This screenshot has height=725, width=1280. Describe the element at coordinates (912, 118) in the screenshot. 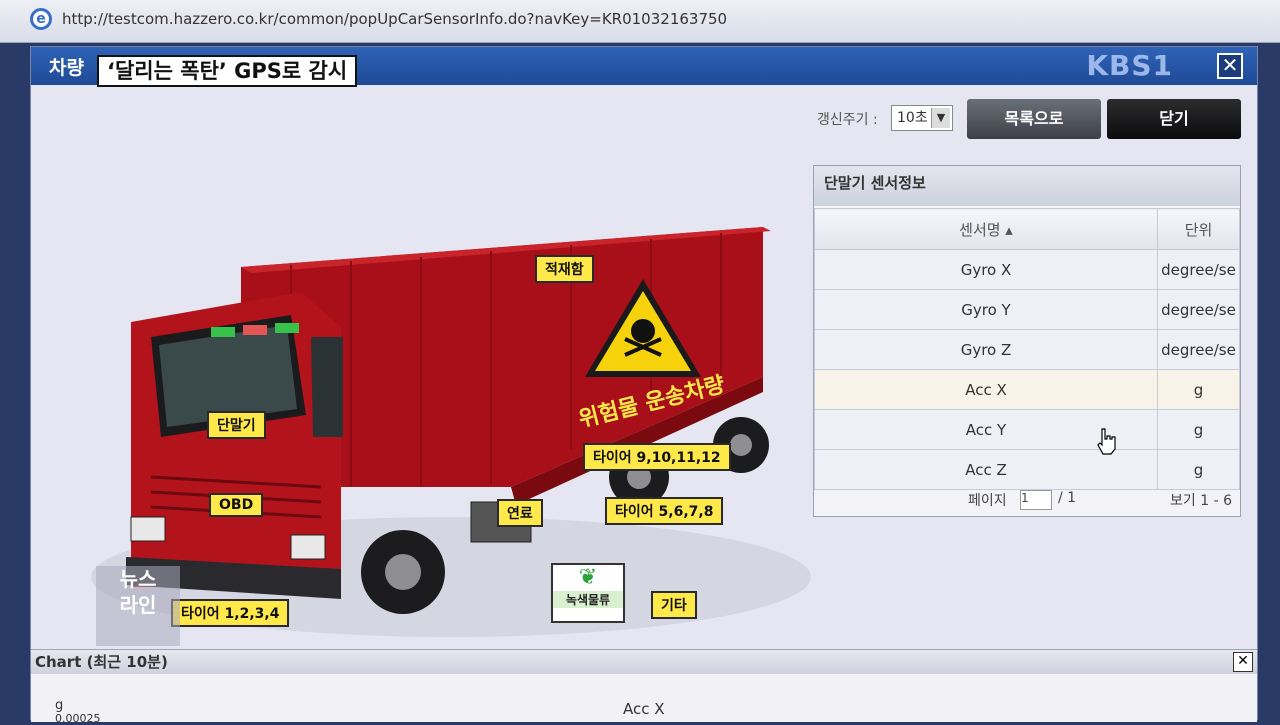

I see `refresh-interval-value: 10초` at that location.